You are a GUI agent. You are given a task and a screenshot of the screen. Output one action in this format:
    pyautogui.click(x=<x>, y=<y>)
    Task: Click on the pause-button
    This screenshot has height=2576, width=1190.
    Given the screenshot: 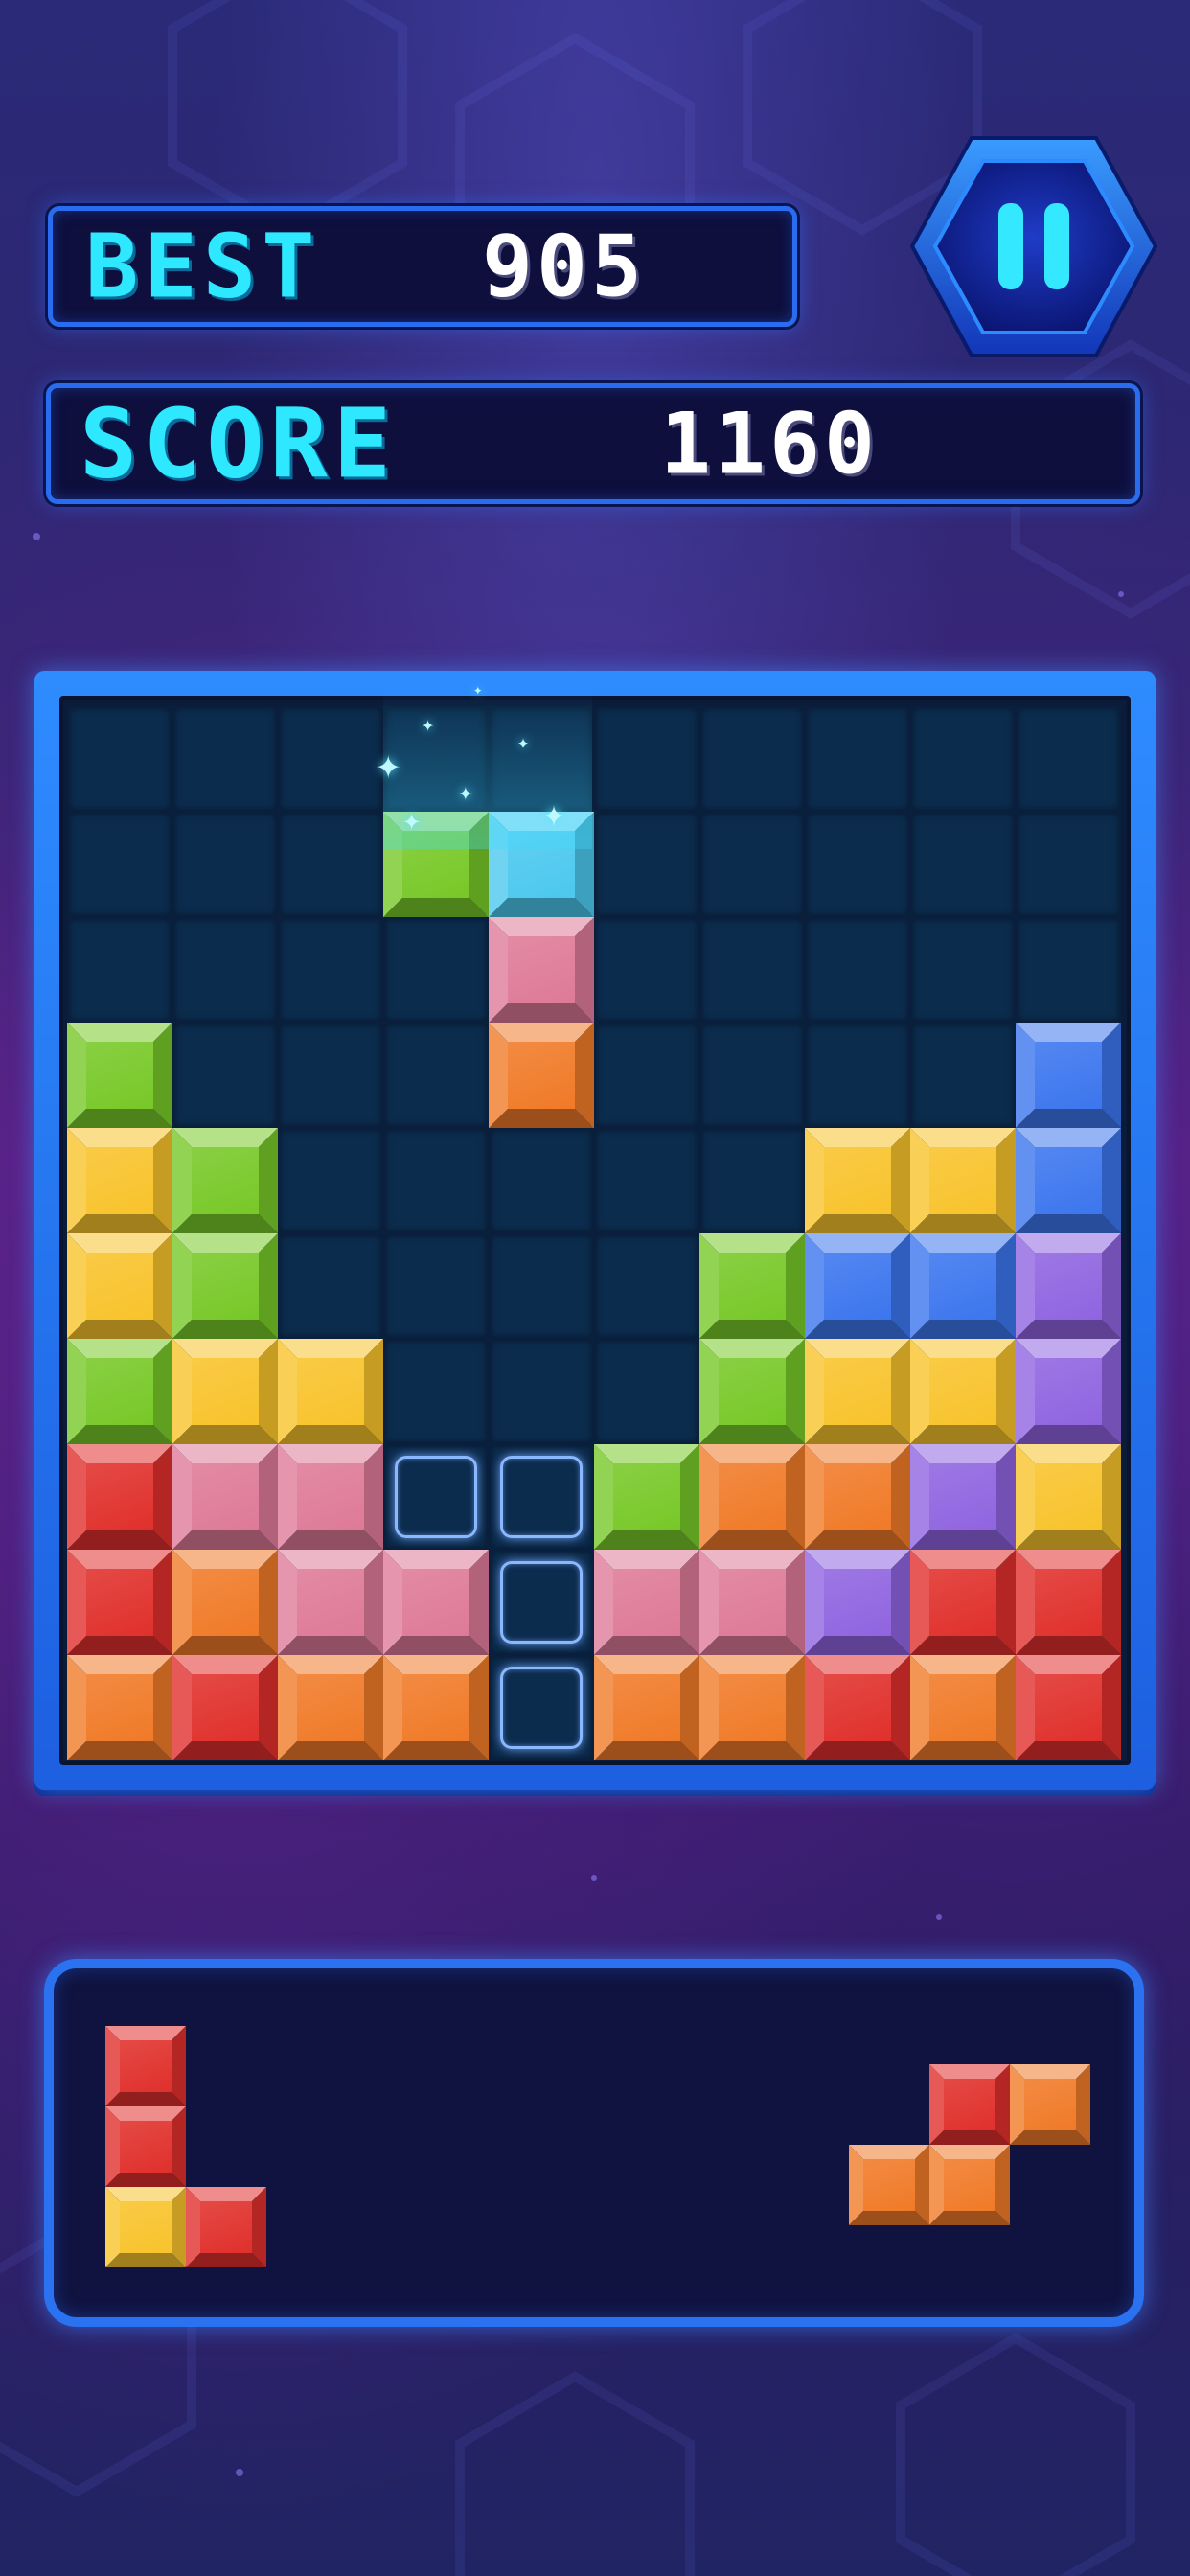 What is the action you would take?
    pyautogui.click(x=1034, y=246)
    